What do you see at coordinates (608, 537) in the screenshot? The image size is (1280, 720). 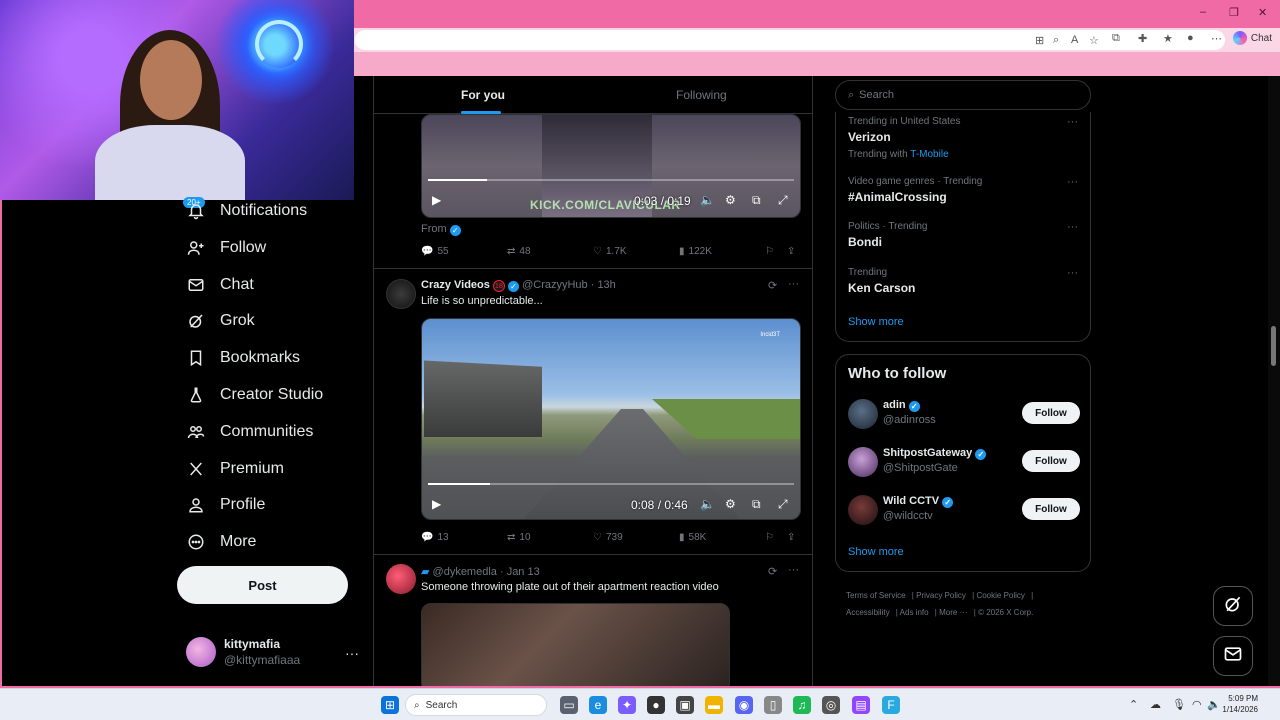 I see `like-button: ♡ 739` at bounding box center [608, 537].